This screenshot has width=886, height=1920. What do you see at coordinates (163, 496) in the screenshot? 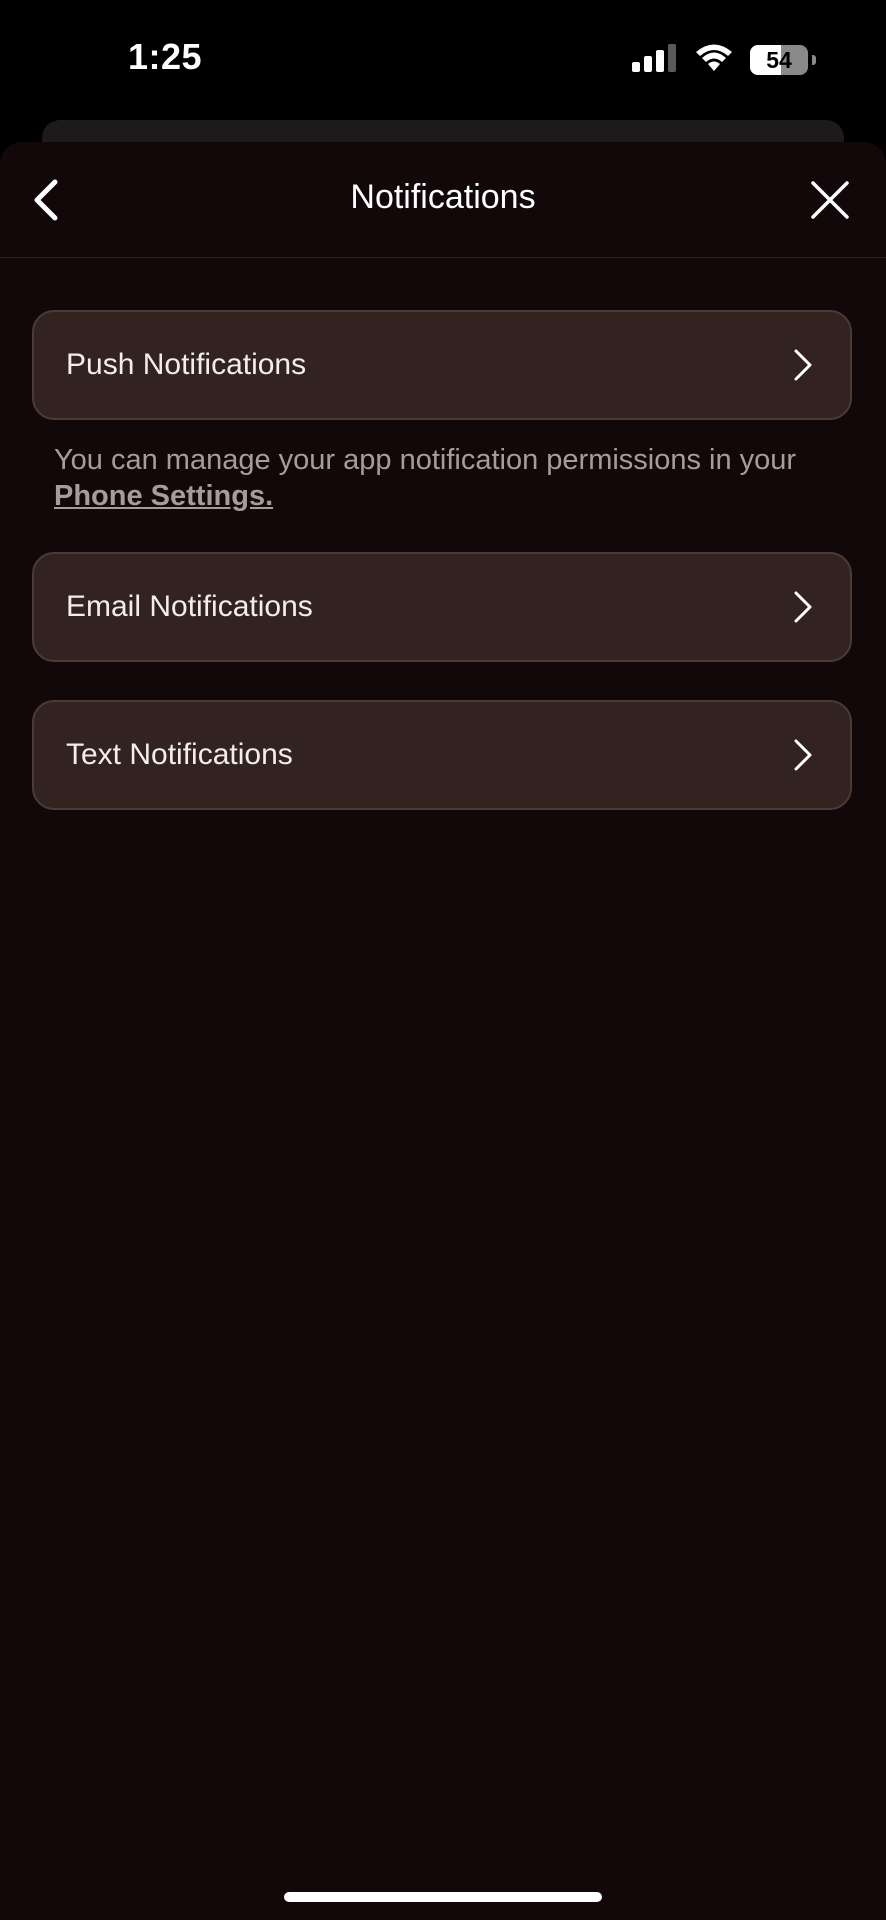
I see `phone-settings-link: Phone Settings.` at bounding box center [163, 496].